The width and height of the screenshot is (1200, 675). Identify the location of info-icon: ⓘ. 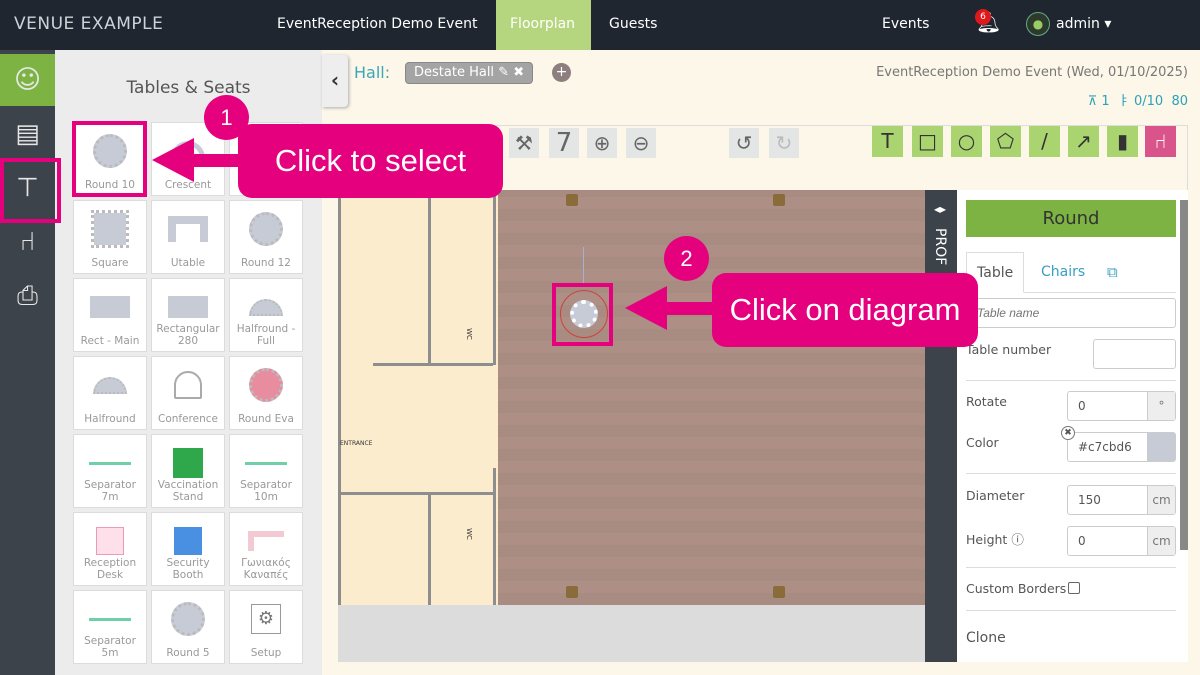
(1017, 539).